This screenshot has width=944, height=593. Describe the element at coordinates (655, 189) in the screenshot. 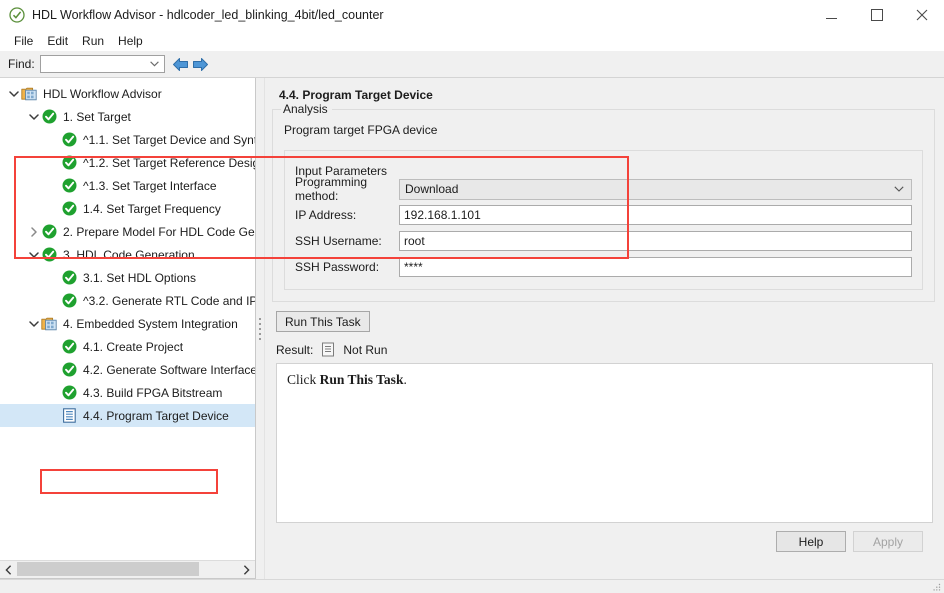

I see `programming-method-dropdown: Download` at that location.